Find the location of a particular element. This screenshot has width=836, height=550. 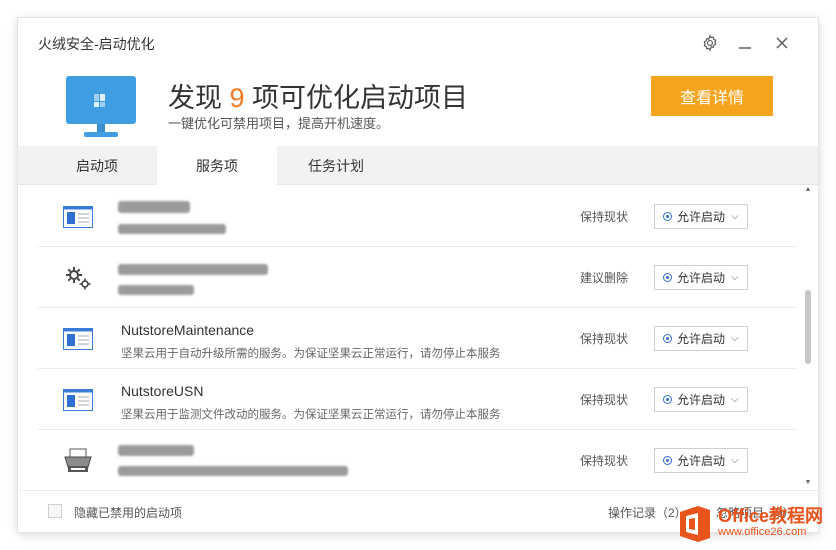

tab-scheduled-tasks: 任务计划 is located at coordinates (336, 165).